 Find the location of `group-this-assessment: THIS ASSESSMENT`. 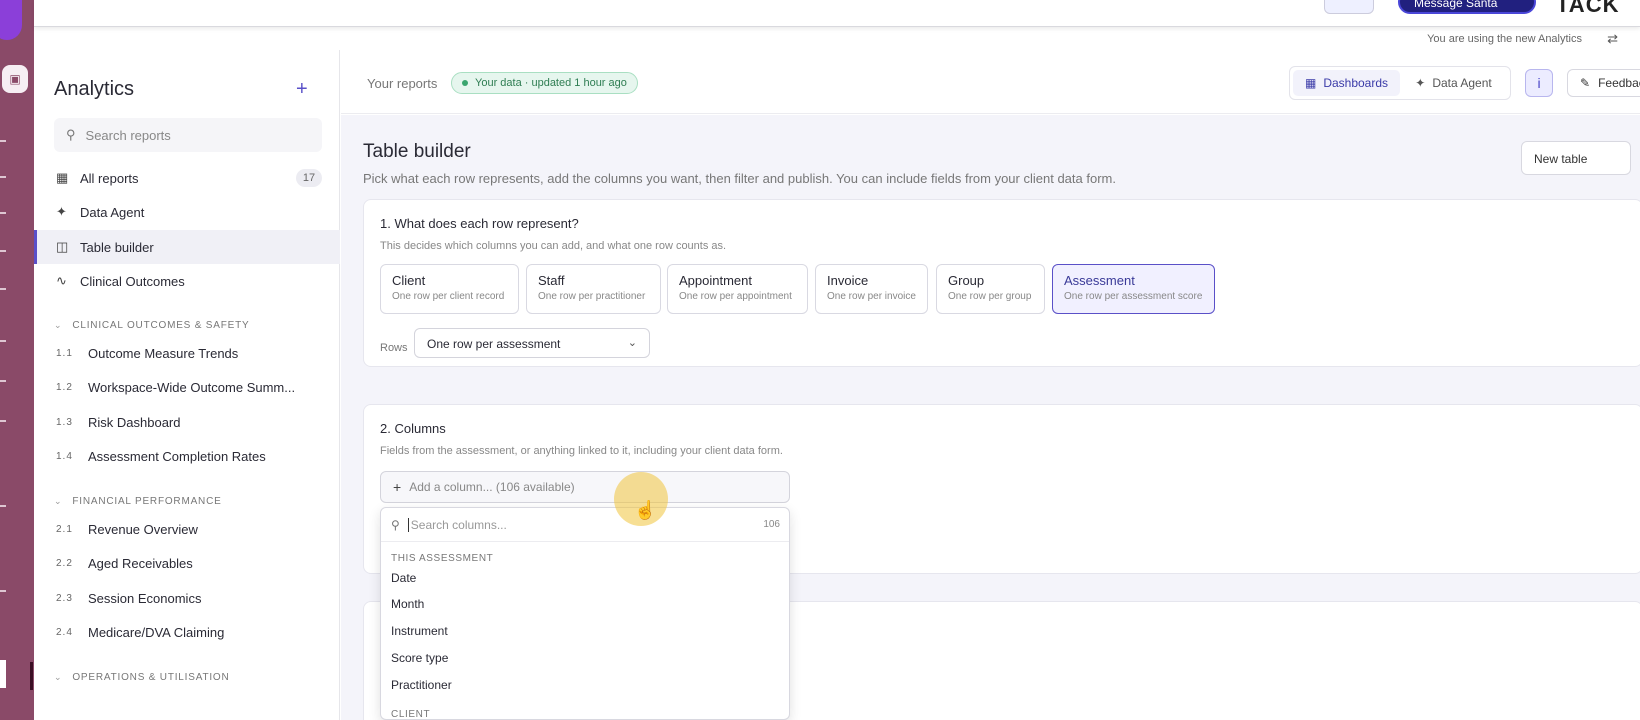

group-this-assessment: THIS ASSESSMENT is located at coordinates (442, 558).